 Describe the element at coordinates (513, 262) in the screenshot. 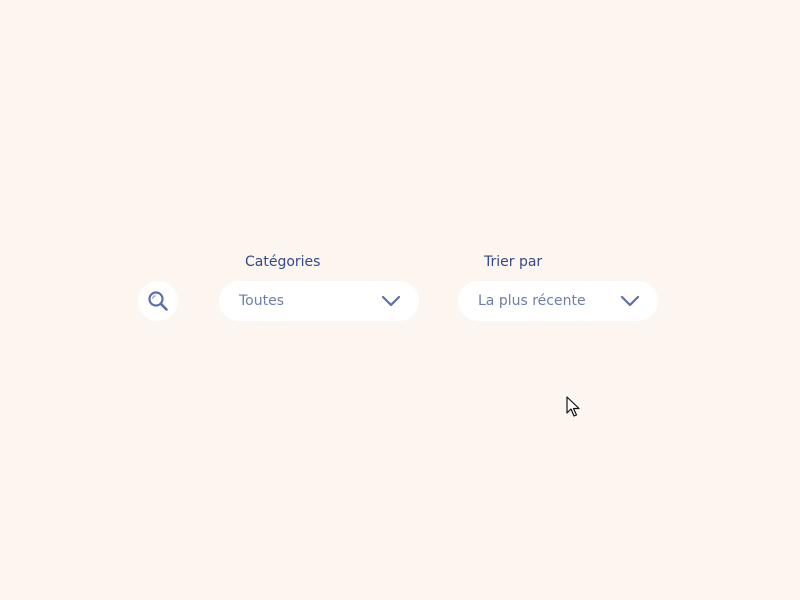

I see `sort-label: Trier par` at that location.